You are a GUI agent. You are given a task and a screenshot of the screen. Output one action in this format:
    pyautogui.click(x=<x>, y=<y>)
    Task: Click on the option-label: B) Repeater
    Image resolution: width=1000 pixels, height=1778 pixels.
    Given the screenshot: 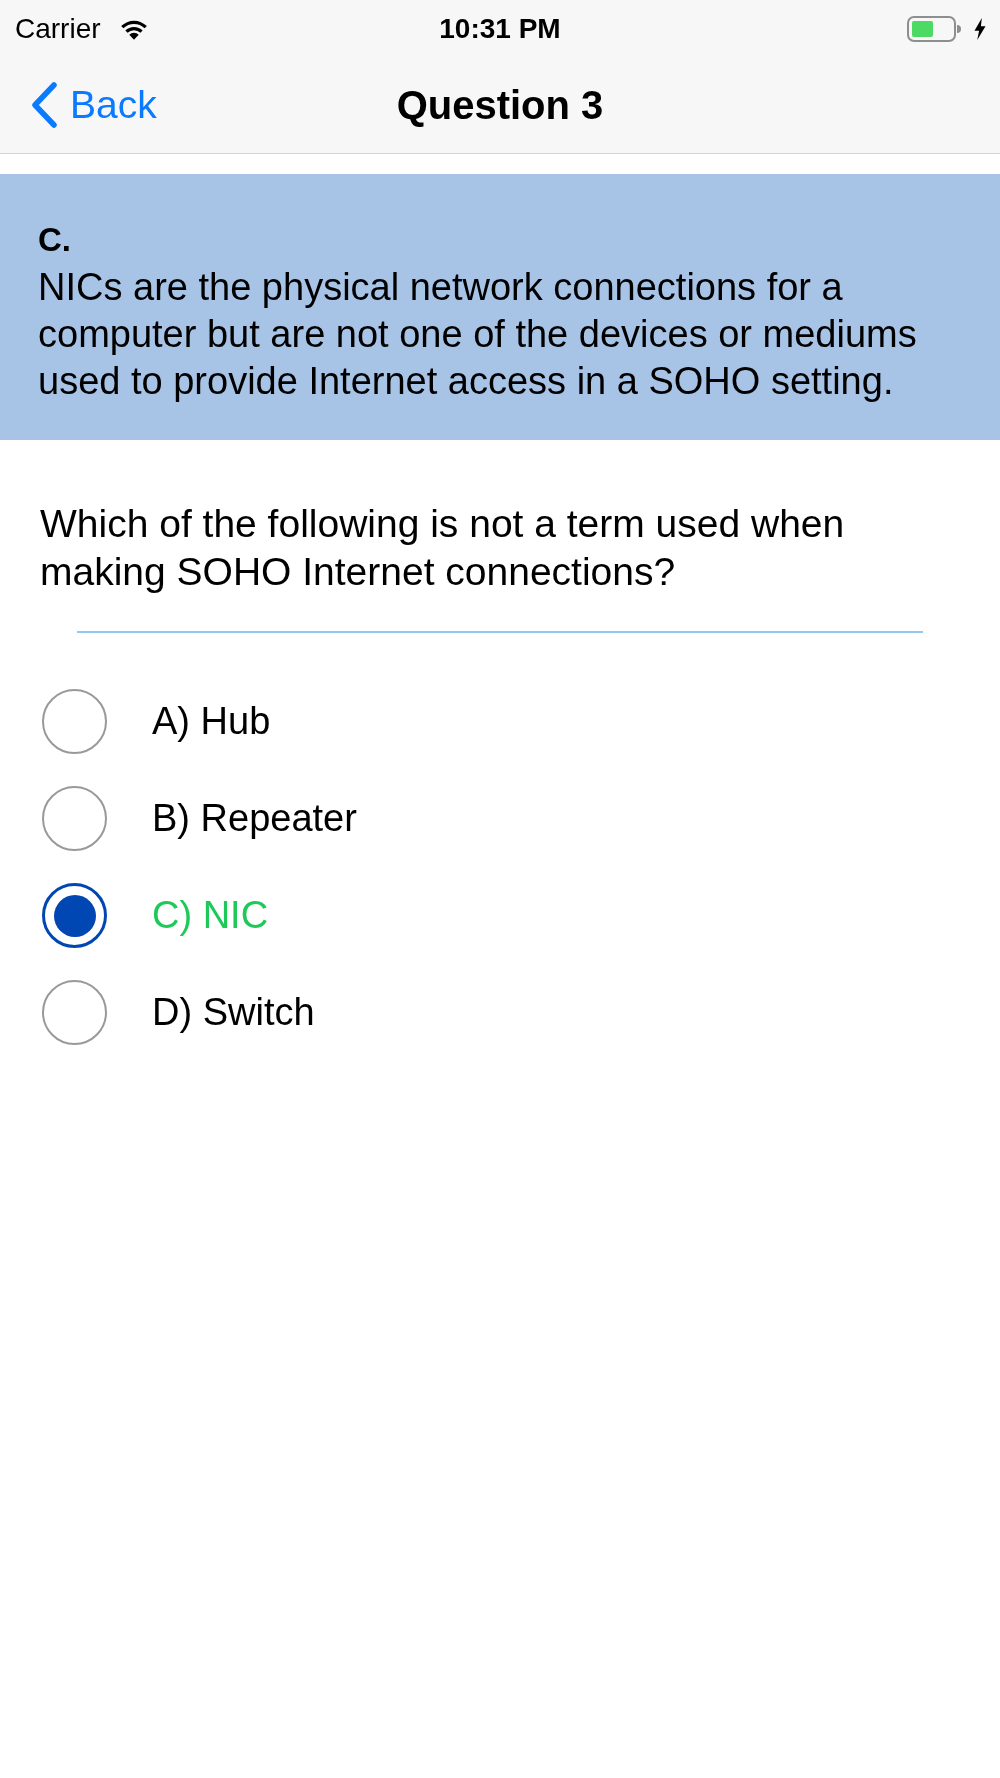 What is the action you would take?
    pyautogui.click(x=254, y=818)
    